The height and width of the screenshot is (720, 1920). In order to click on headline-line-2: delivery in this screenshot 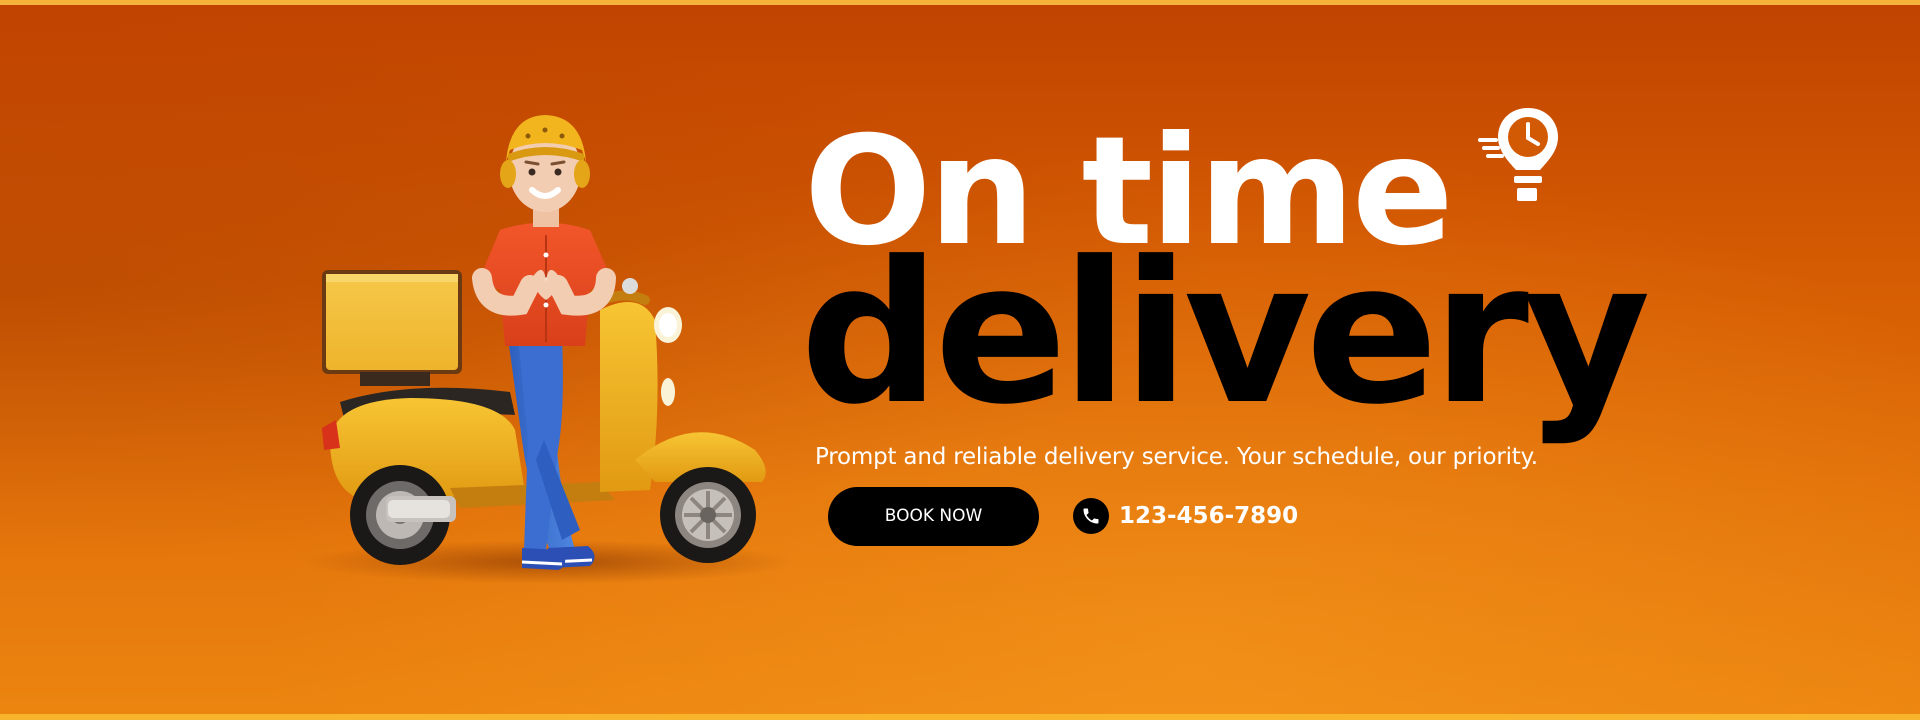, I will do `click(1225, 334)`.